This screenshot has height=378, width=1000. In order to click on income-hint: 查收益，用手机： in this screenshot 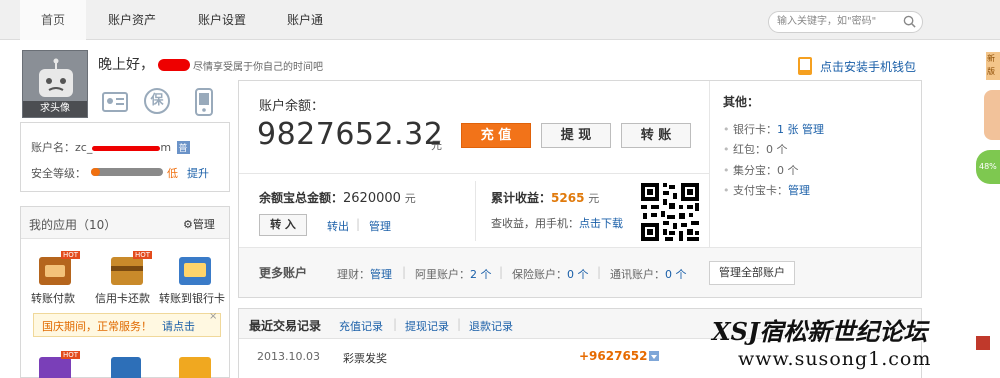, I will do `click(535, 223)`.